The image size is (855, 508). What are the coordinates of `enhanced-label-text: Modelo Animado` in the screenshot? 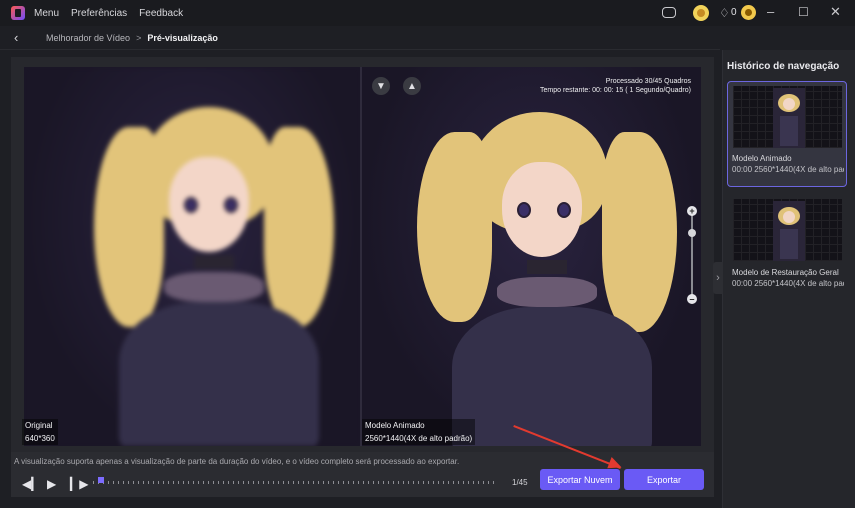 It's located at (395, 425).